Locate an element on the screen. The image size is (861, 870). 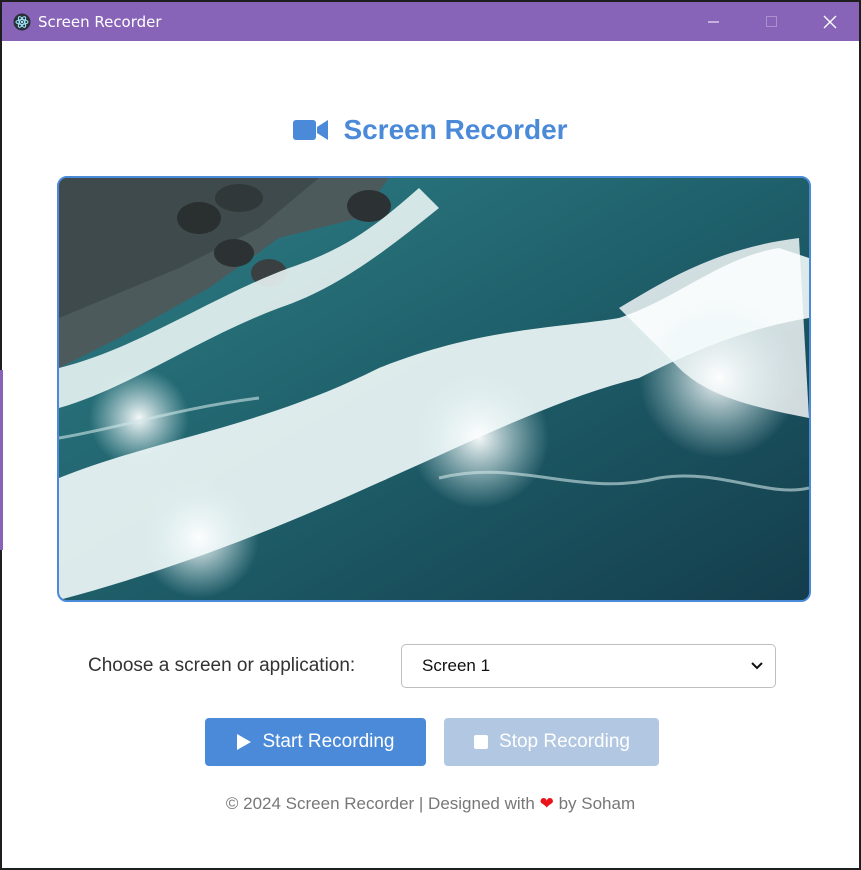
stop-icon is located at coordinates (481, 742).